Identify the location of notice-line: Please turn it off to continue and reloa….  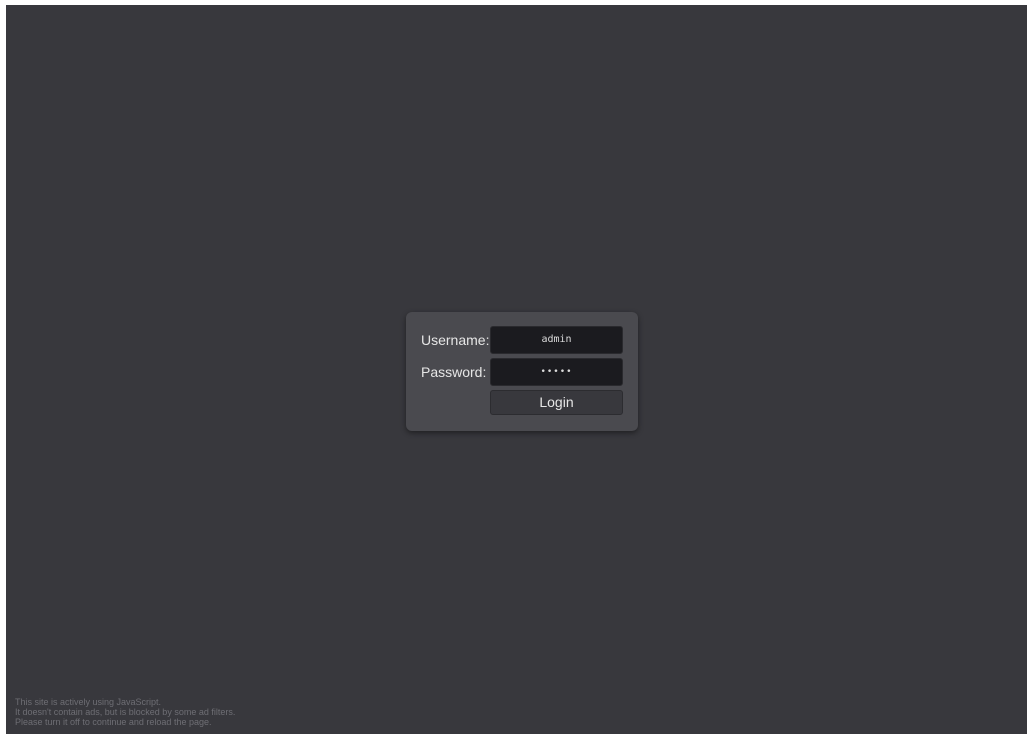
(113, 722).